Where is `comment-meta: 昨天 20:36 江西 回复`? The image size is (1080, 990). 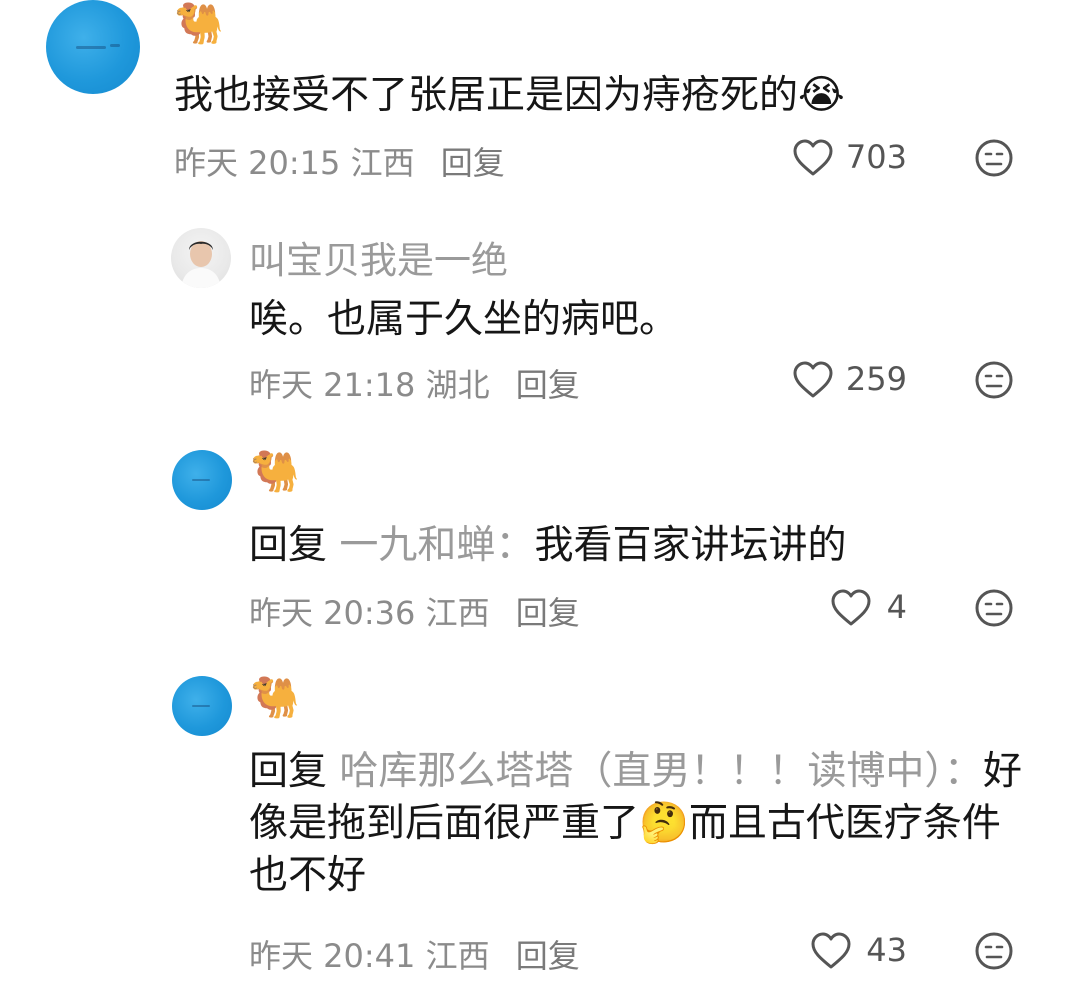 comment-meta: 昨天 20:36 江西 回复 is located at coordinates (414, 611).